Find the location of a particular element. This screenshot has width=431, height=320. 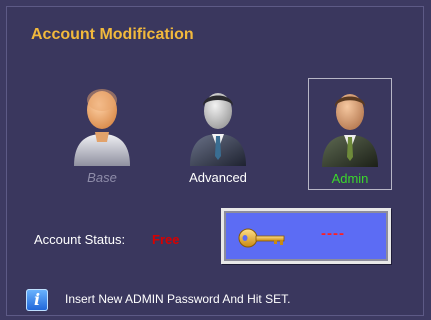

password-field: ---- is located at coordinates (306, 236).